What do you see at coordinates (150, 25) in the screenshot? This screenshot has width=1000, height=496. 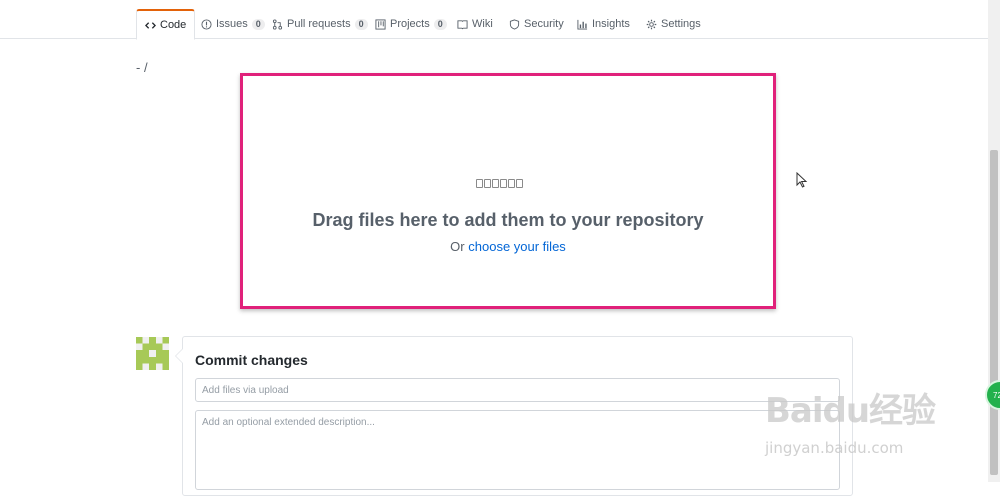 I see `code-icon` at bounding box center [150, 25].